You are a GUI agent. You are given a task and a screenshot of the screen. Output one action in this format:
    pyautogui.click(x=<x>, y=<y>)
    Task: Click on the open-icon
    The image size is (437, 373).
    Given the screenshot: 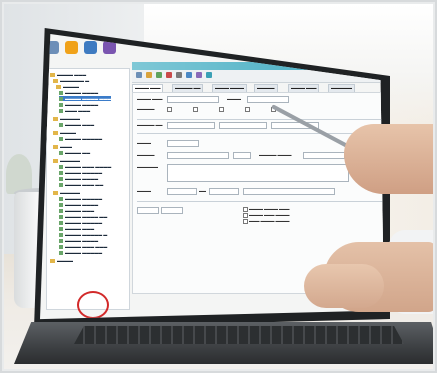 What is the action you would take?
    pyautogui.click(x=149, y=75)
    